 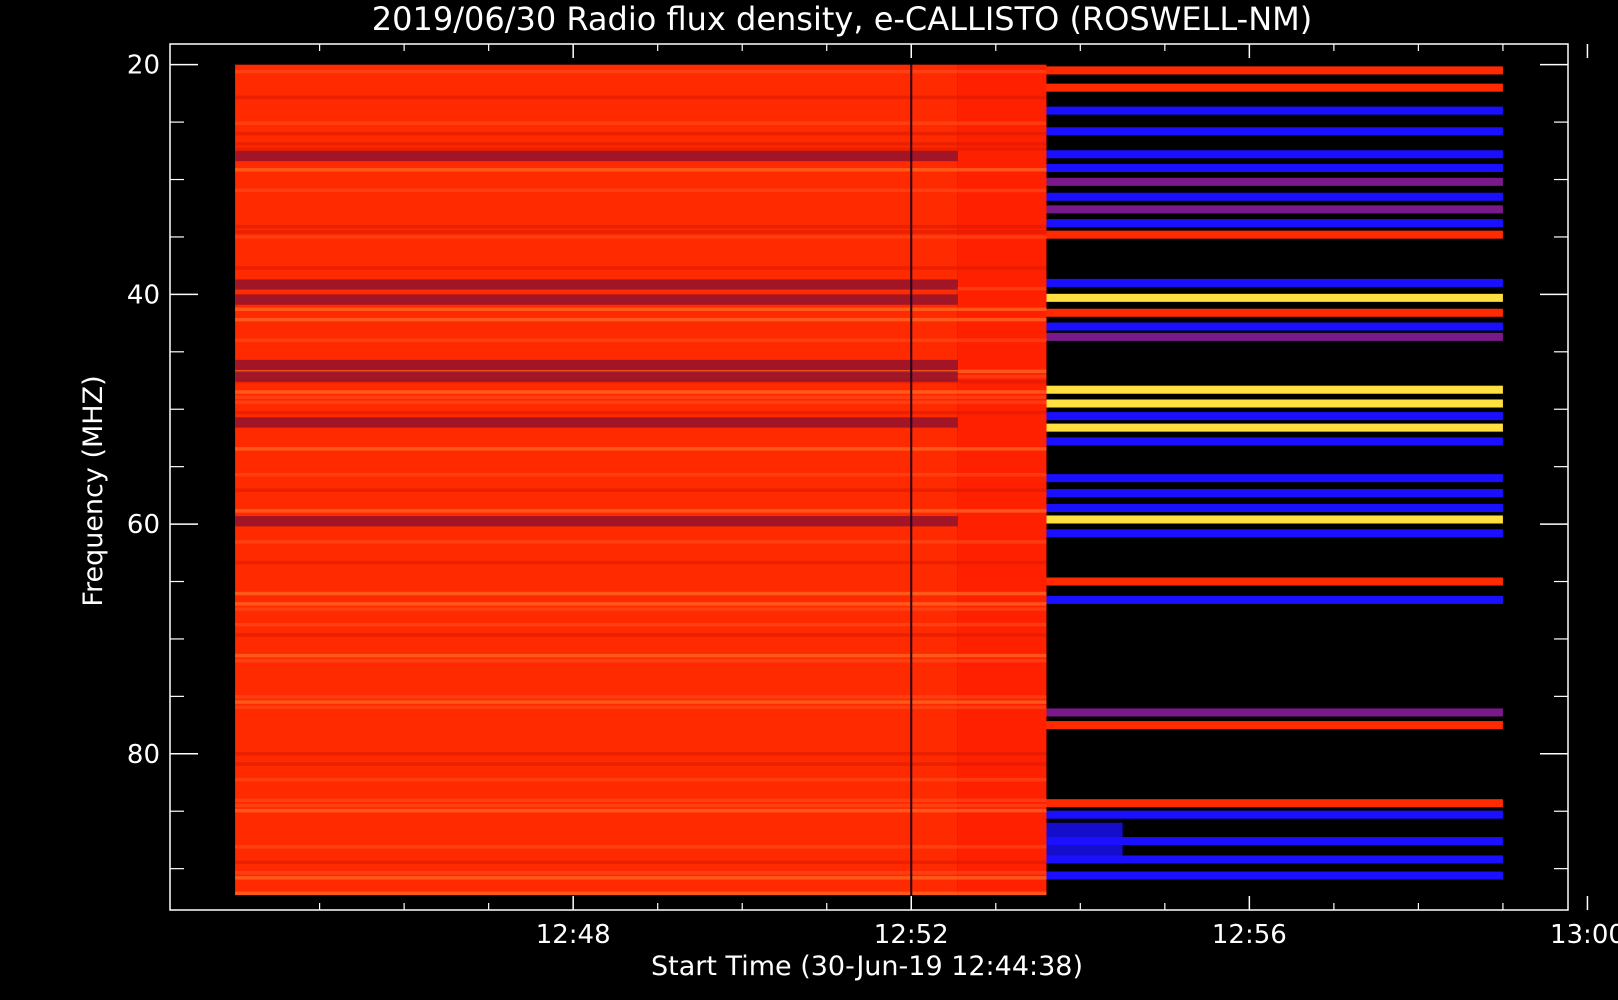 I want to click on y-tick-label: 20, so click(x=143, y=66).